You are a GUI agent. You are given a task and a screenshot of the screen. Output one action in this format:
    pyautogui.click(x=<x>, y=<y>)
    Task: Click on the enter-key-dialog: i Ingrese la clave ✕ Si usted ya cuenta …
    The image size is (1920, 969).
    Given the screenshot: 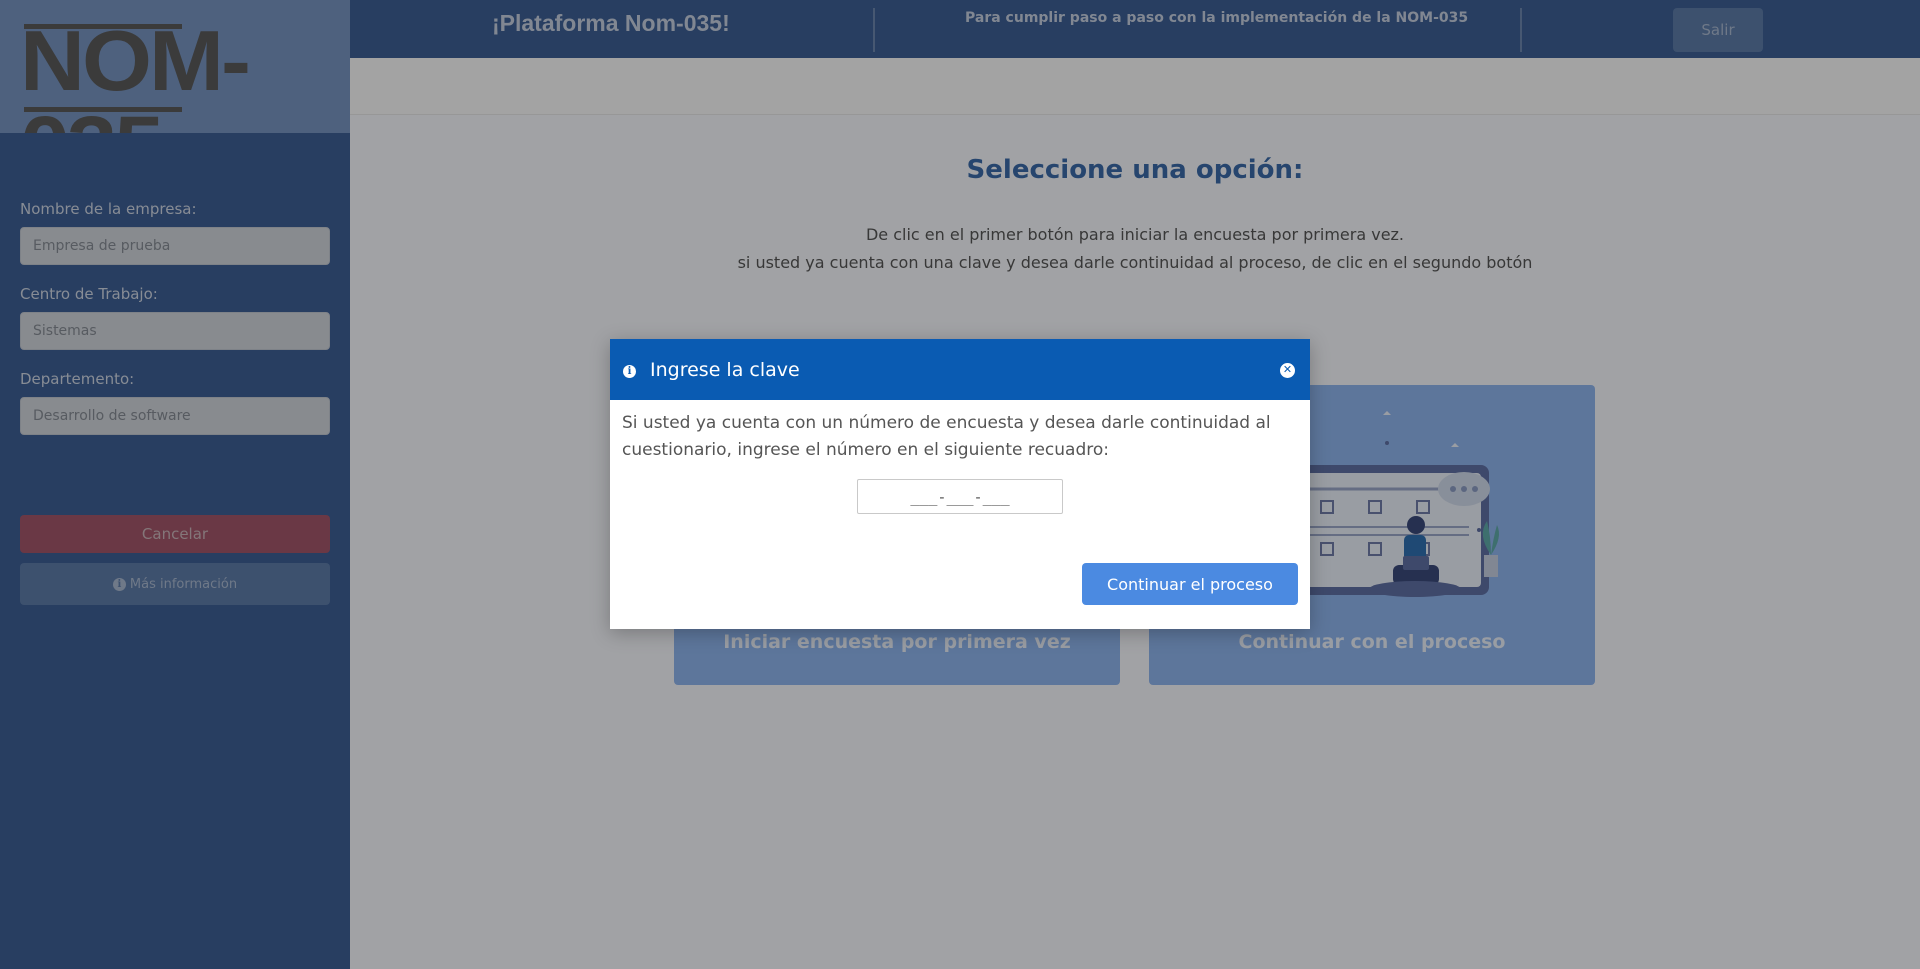 What is the action you would take?
    pyautogui.click(x=960, y=484)
    